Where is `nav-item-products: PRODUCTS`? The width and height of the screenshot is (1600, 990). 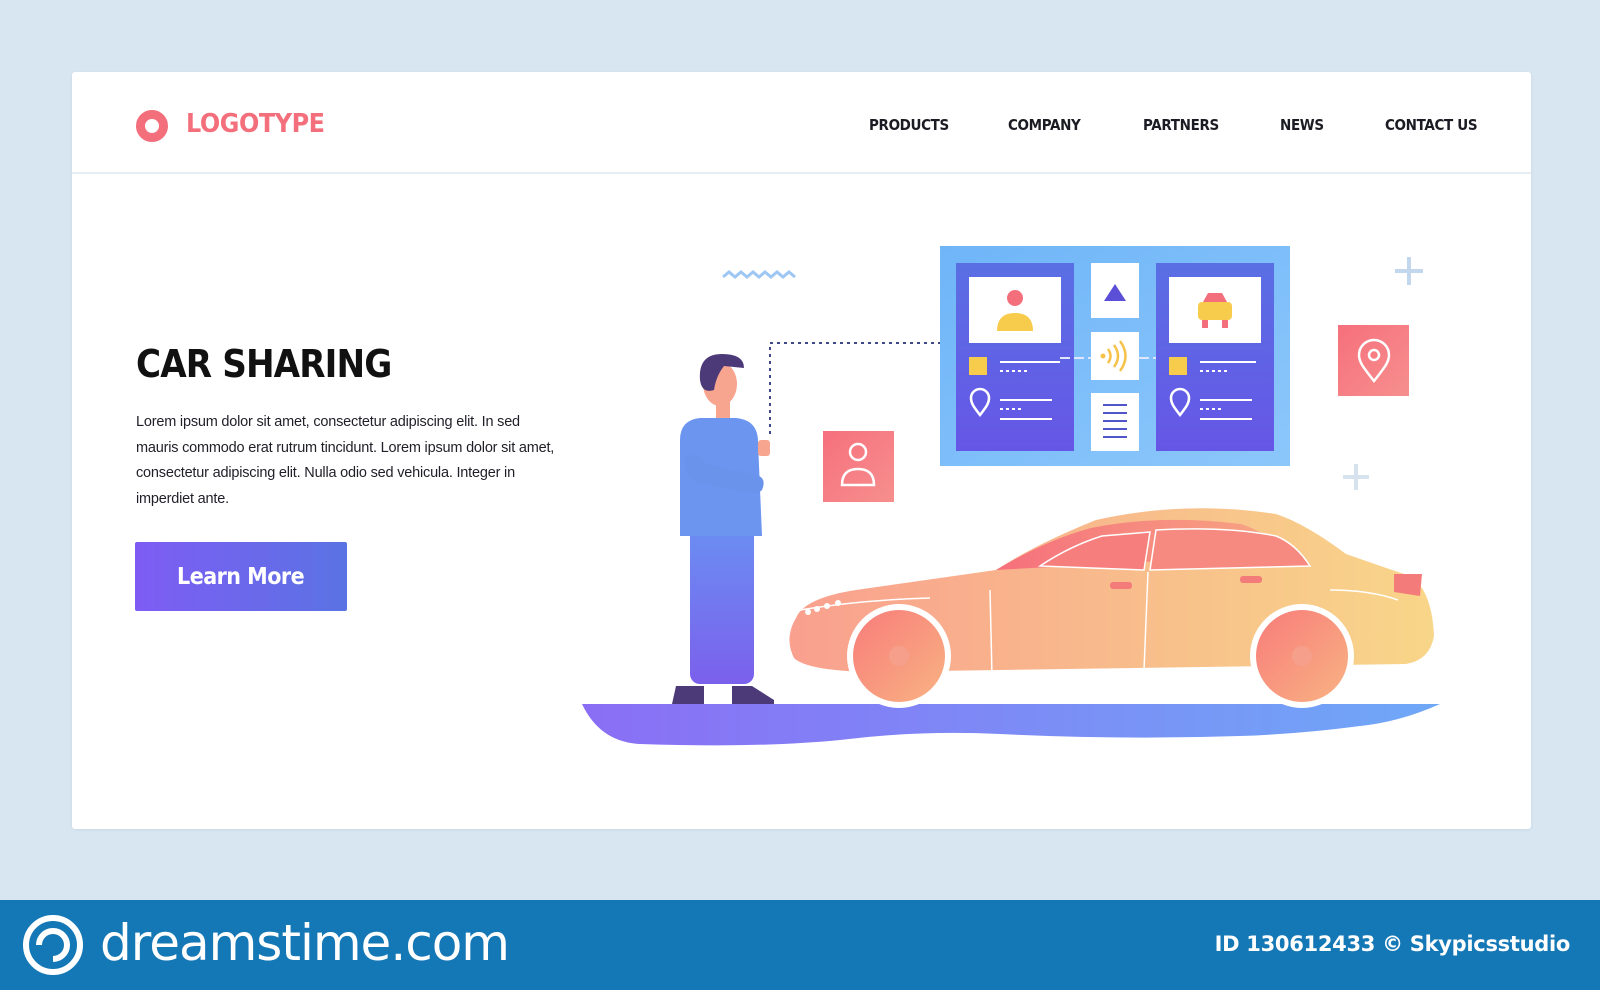
nav-item-products: PRODUCTS is located at coordinates (909, 125).